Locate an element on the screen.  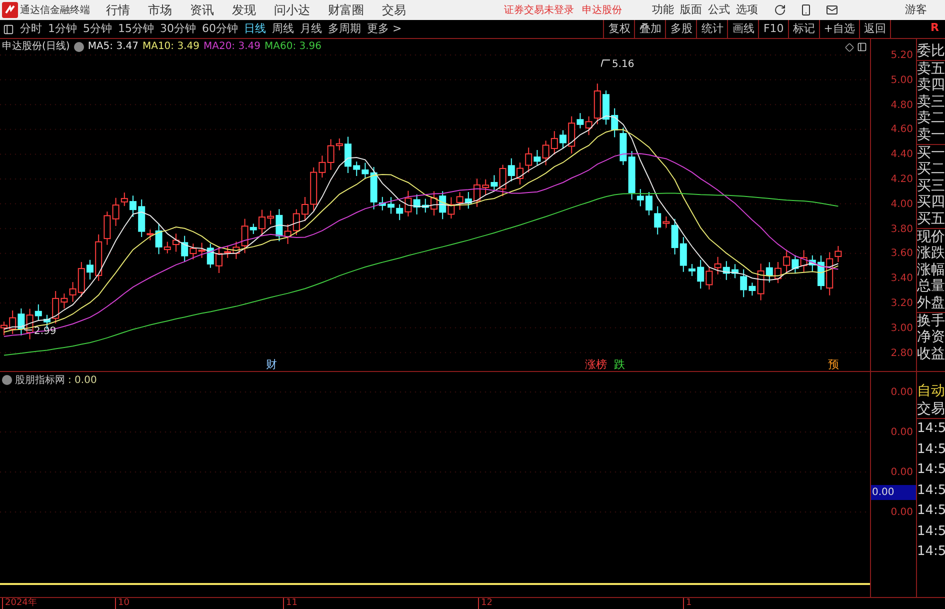
quote-label: 换手 is located at coordinates (931, 321).